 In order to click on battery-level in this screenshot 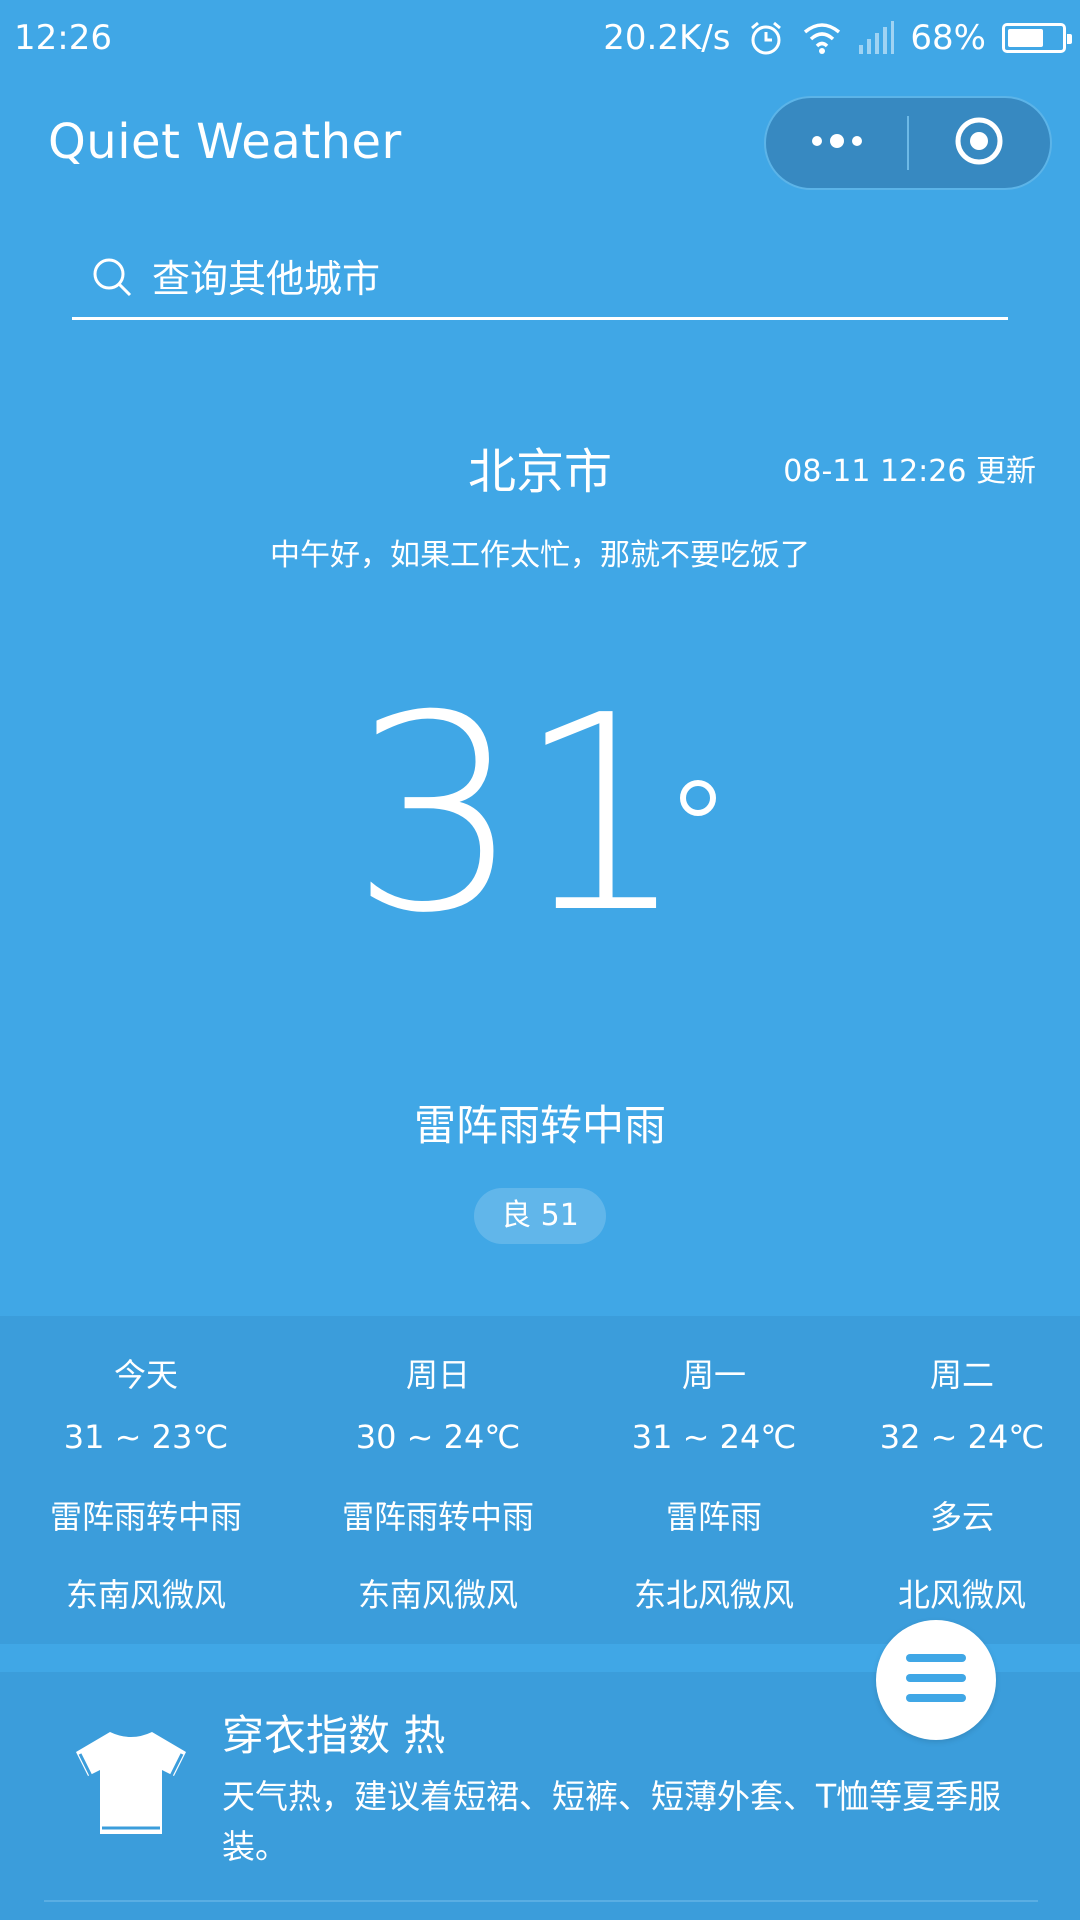, I will do `click(1026, 38)`.